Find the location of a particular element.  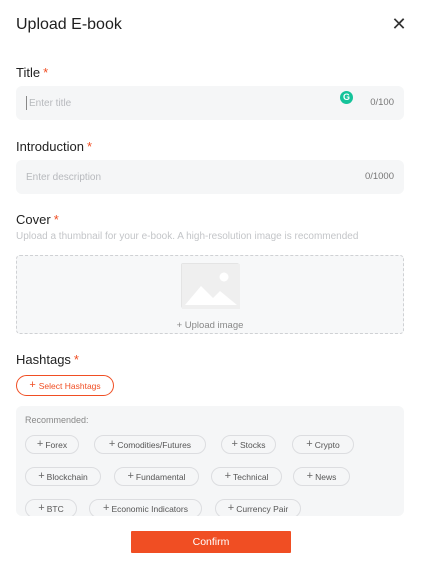

hashtag-chip-economic-indicators: + Economic Indicators is located at coordinates (145, 507).